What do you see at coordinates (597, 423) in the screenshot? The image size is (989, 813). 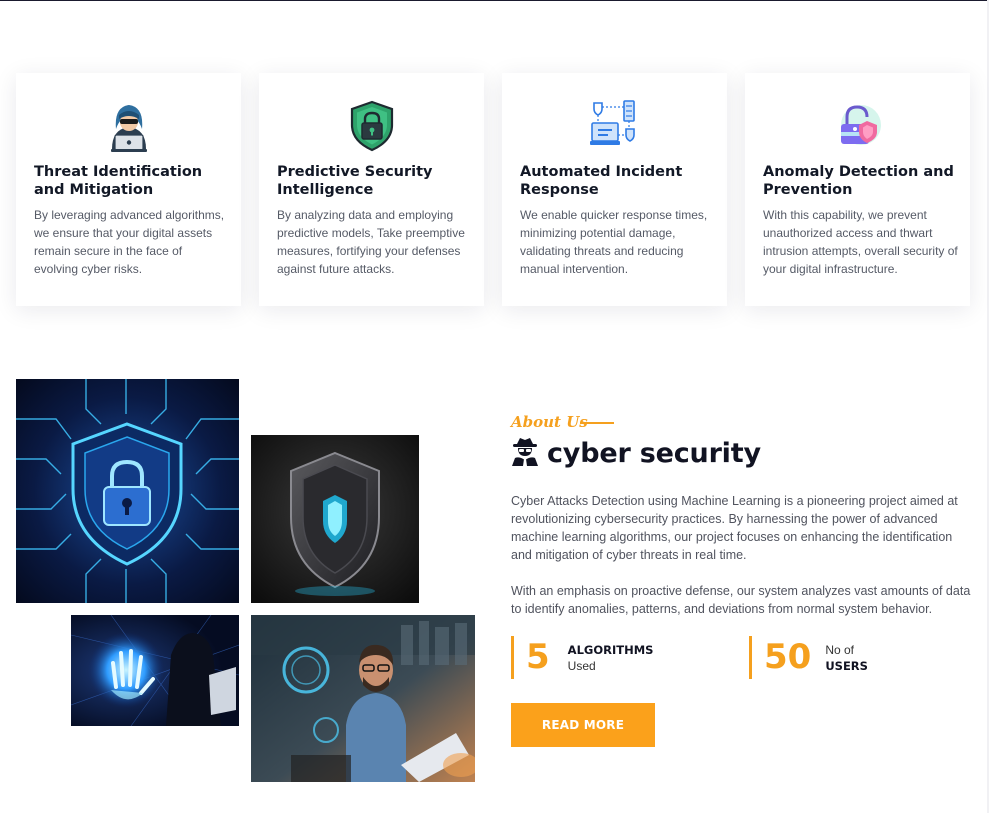 I see `about-tag-underline` at bounding box center [597, 423].